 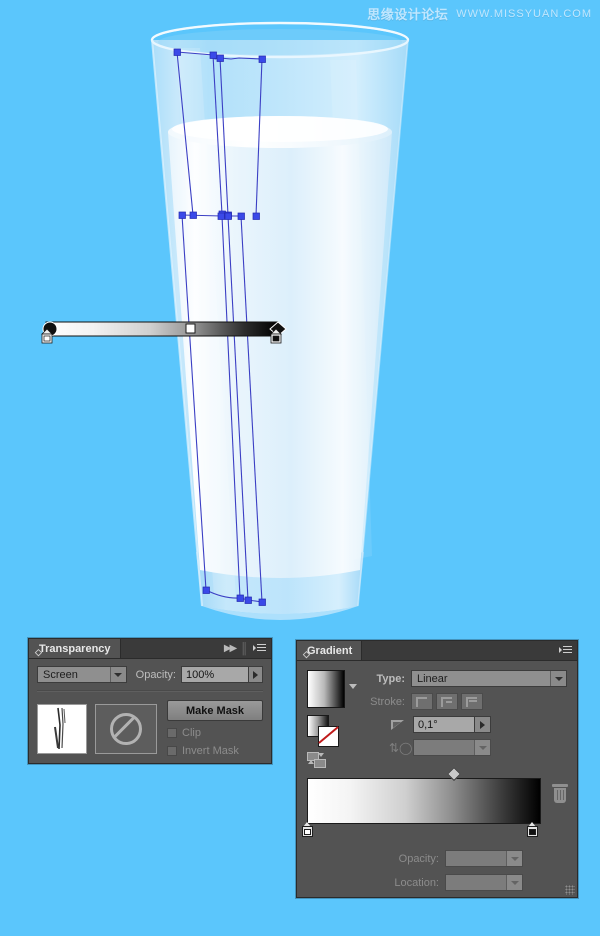 What do you see at coordinates (328, 736) in the screenshot?
I see `stroke-swatch` at bounding box center [328, 736].